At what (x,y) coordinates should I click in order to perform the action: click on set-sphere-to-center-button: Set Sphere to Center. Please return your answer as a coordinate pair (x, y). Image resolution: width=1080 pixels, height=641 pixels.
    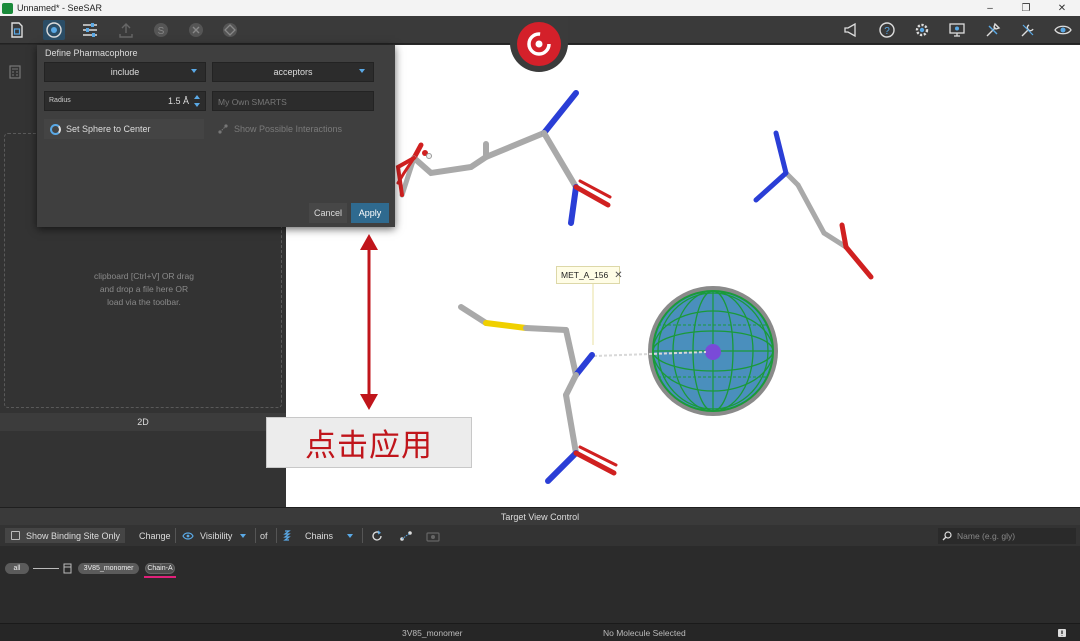
    Looking at the image, I should click on (124, 129).